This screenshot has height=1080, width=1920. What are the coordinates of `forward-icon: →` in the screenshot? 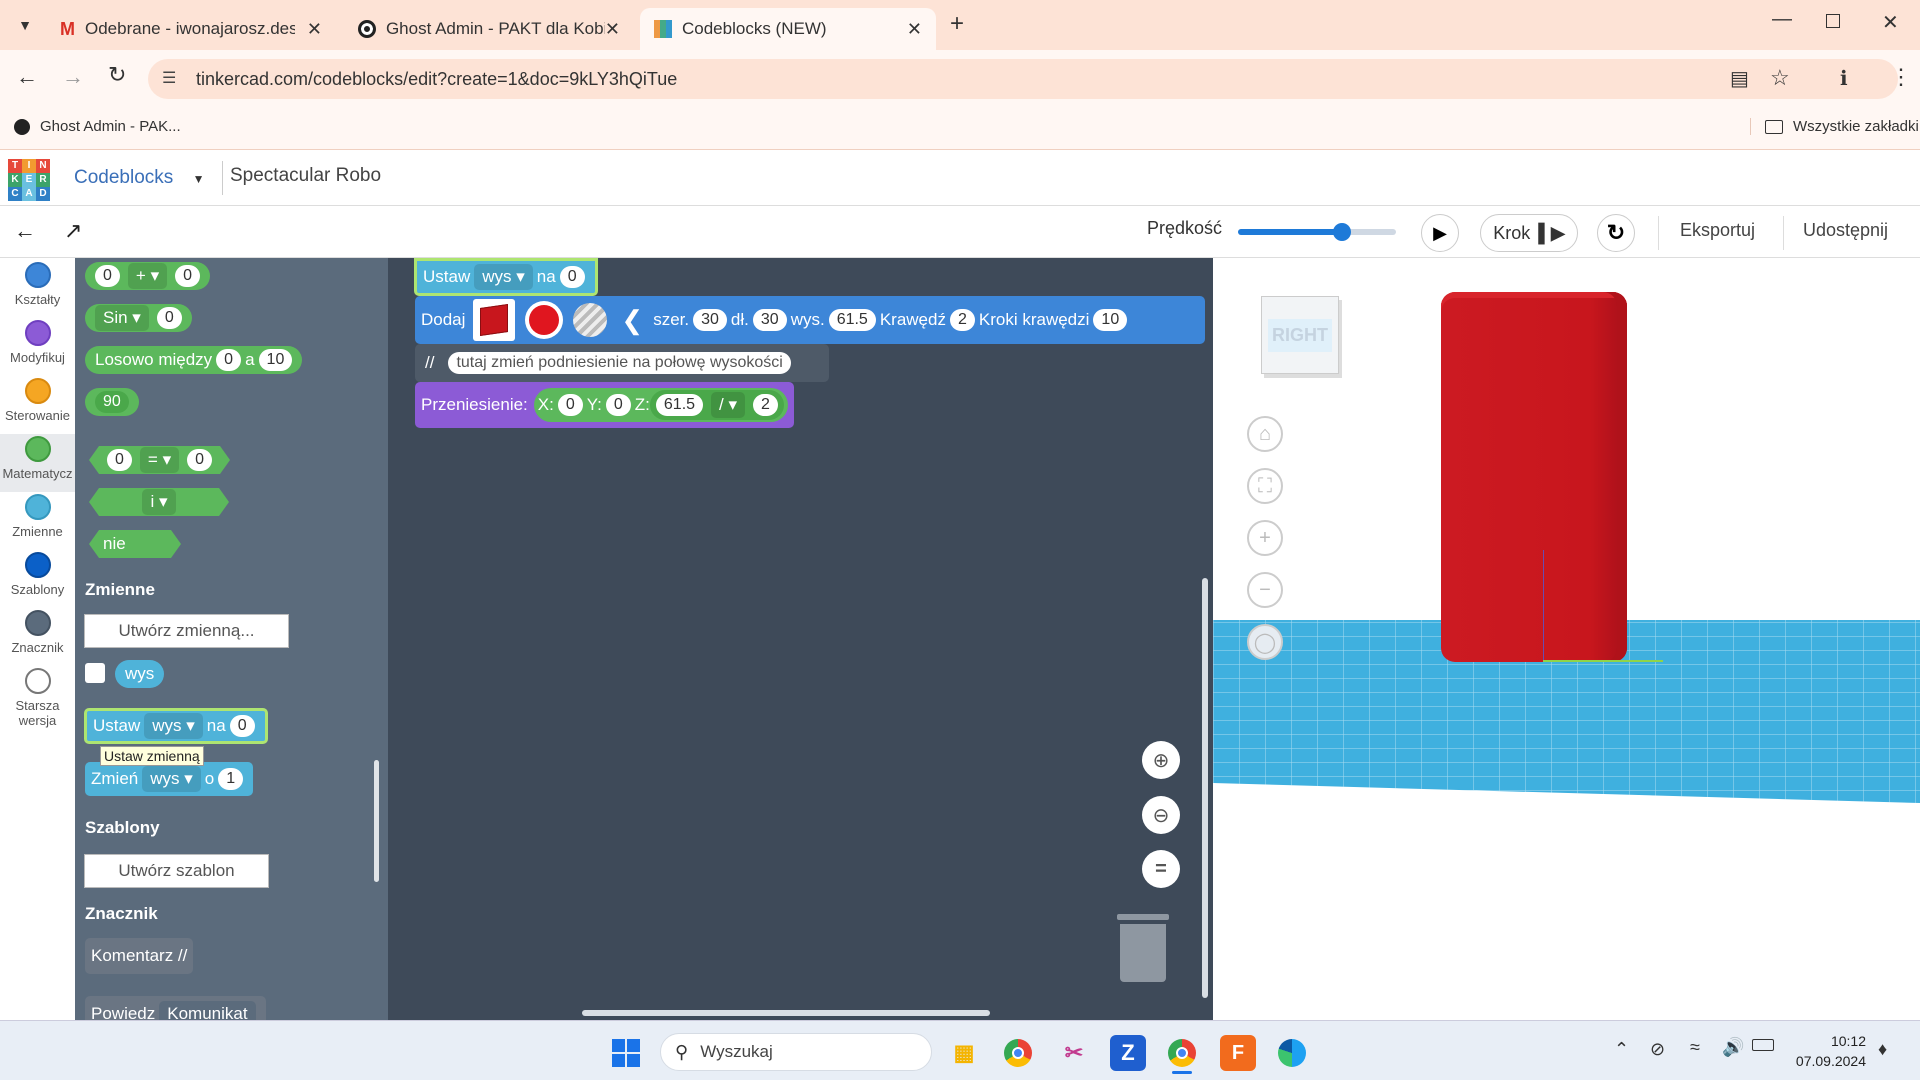 It's located at (73, 77).